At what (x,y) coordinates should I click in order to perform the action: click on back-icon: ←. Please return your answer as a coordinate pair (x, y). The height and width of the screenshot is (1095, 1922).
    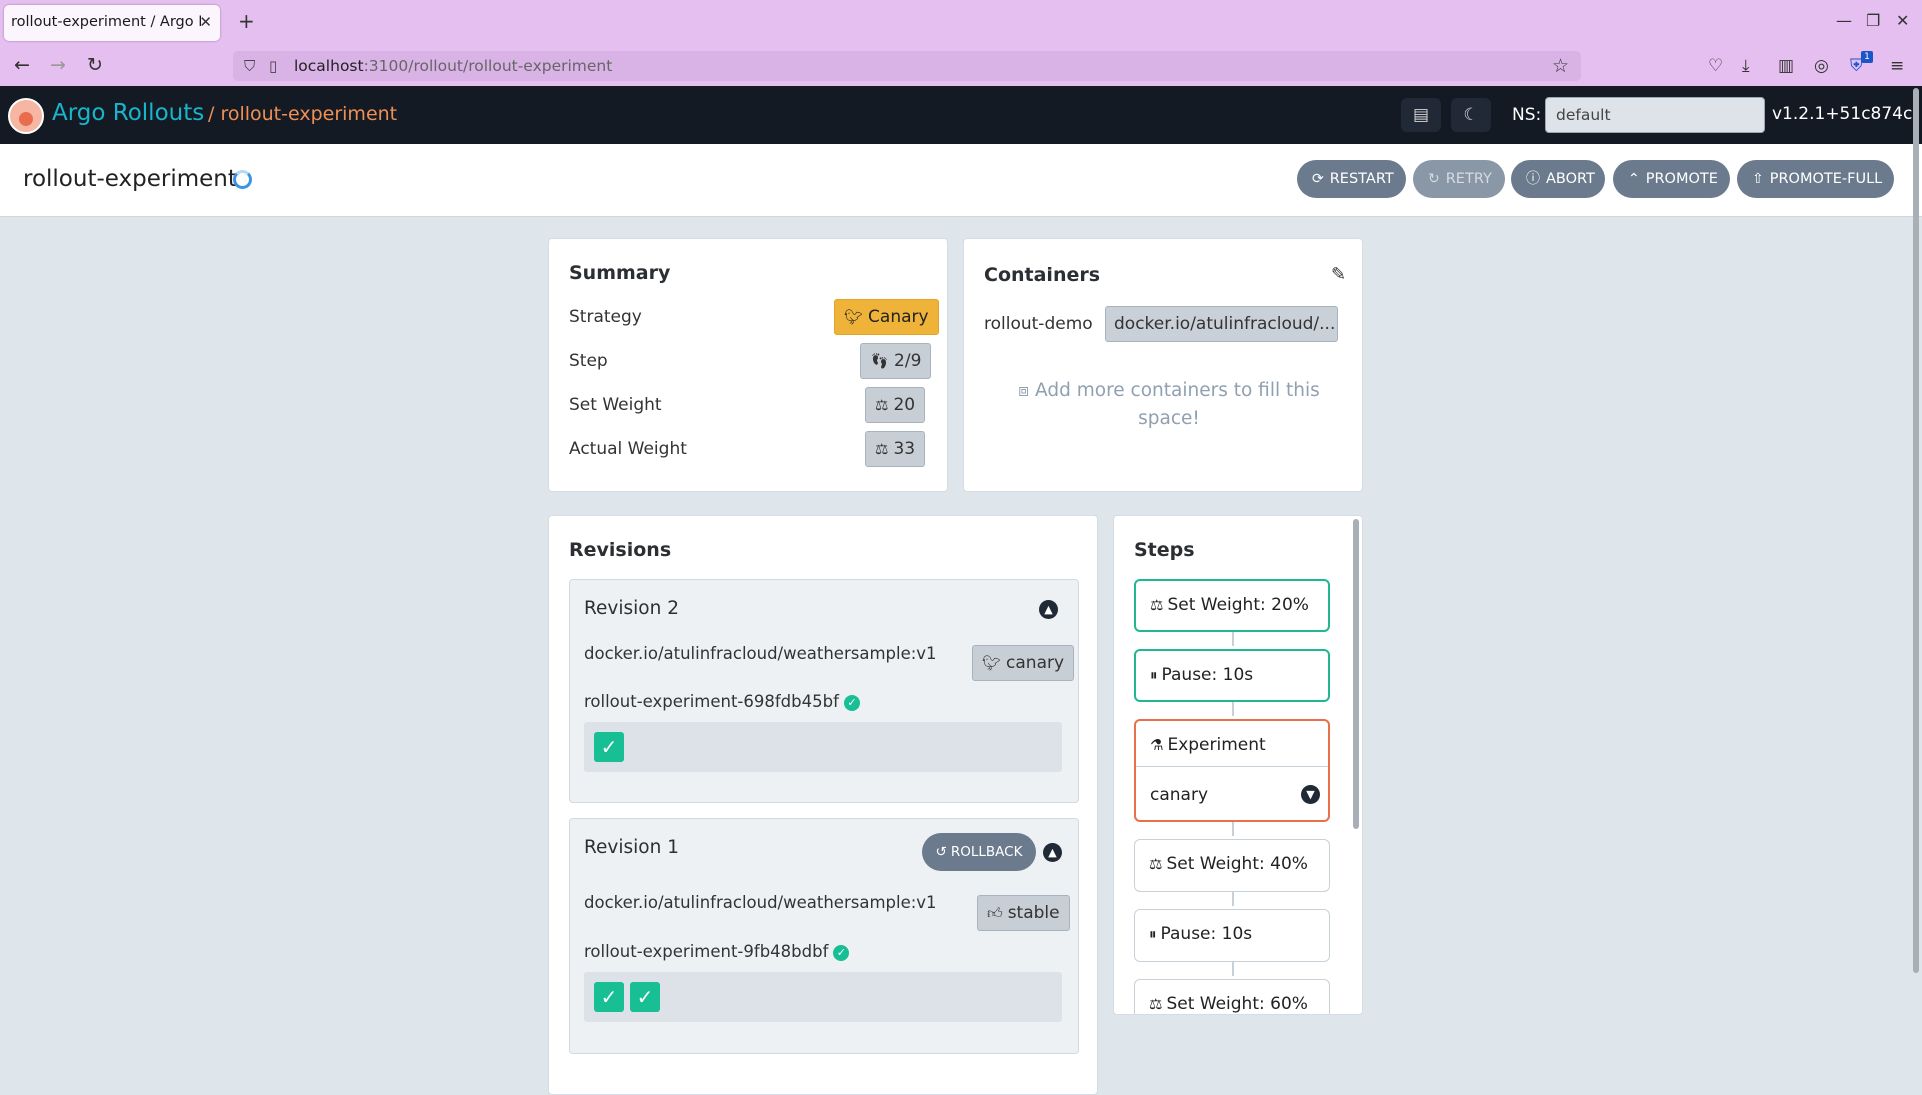
    Looking at the image, I should click on (22, 65).